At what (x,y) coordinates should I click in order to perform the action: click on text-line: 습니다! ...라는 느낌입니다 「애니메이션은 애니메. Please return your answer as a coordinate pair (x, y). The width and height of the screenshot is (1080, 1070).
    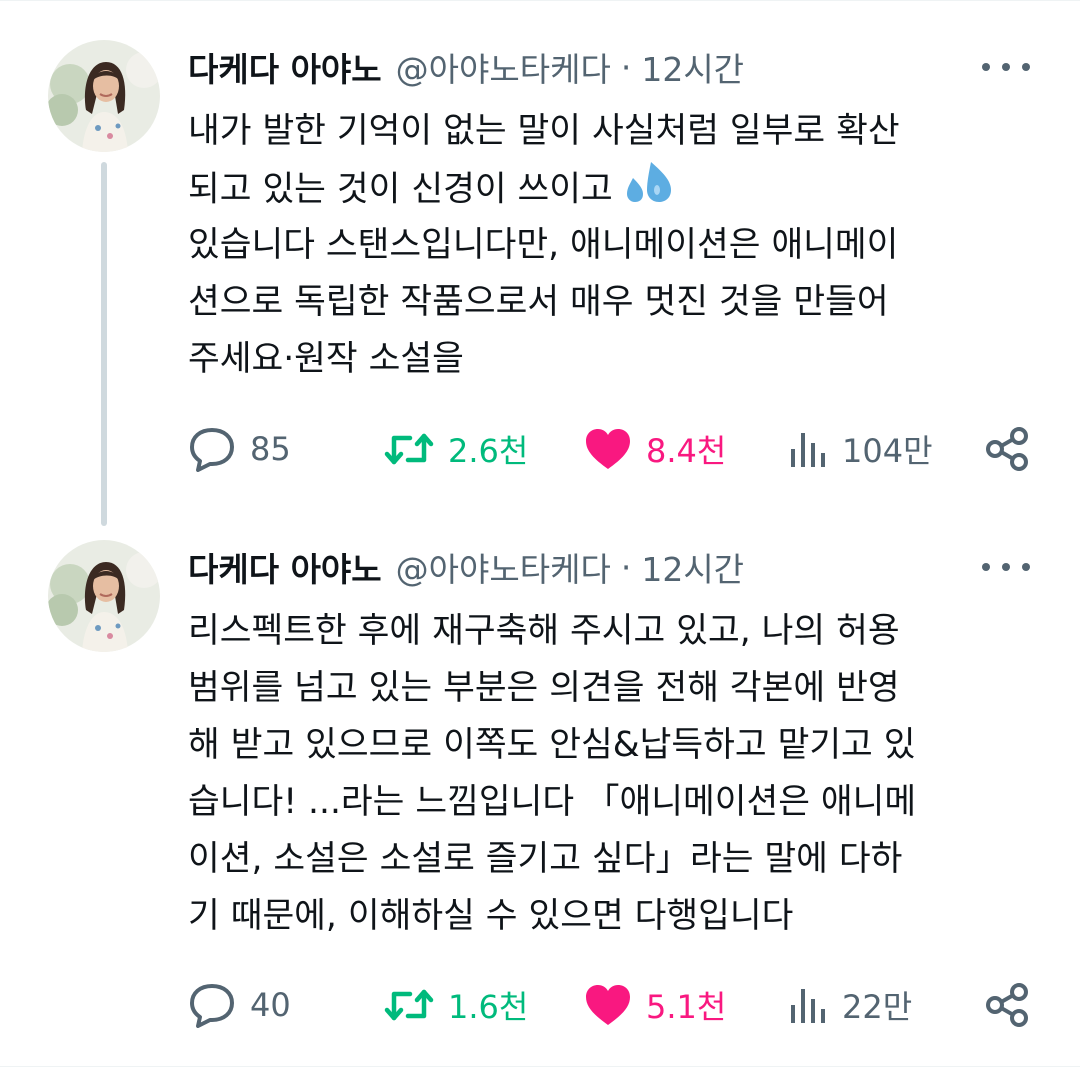
    Looking at the image, I should click on (552, 802).